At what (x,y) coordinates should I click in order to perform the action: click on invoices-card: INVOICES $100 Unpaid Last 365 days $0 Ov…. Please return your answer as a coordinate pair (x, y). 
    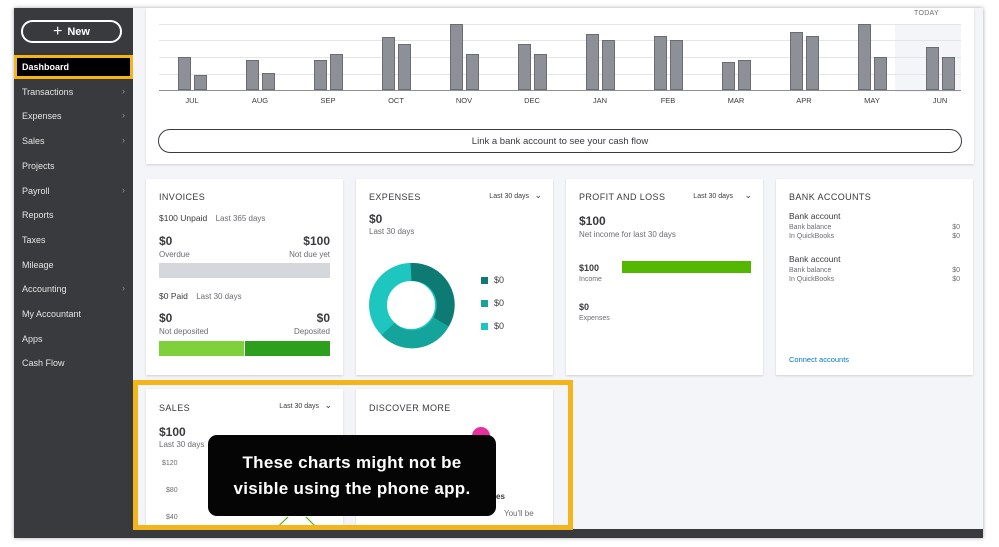
    Looking at the image, I should click on (244, 277).